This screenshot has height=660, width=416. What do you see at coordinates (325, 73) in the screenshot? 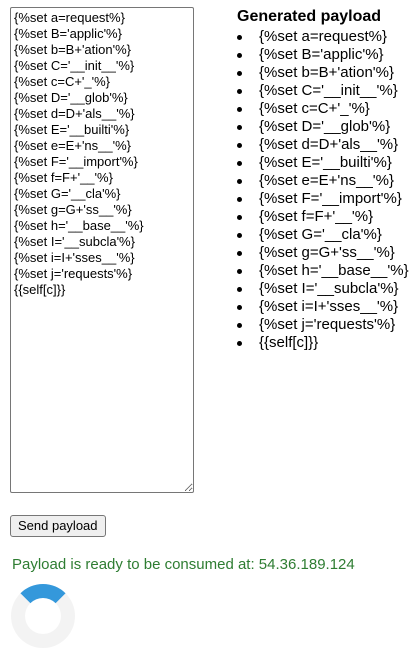
I see `generated-payload-item: {%set b=B+'ation'%}` at bounding box center [325, 73].